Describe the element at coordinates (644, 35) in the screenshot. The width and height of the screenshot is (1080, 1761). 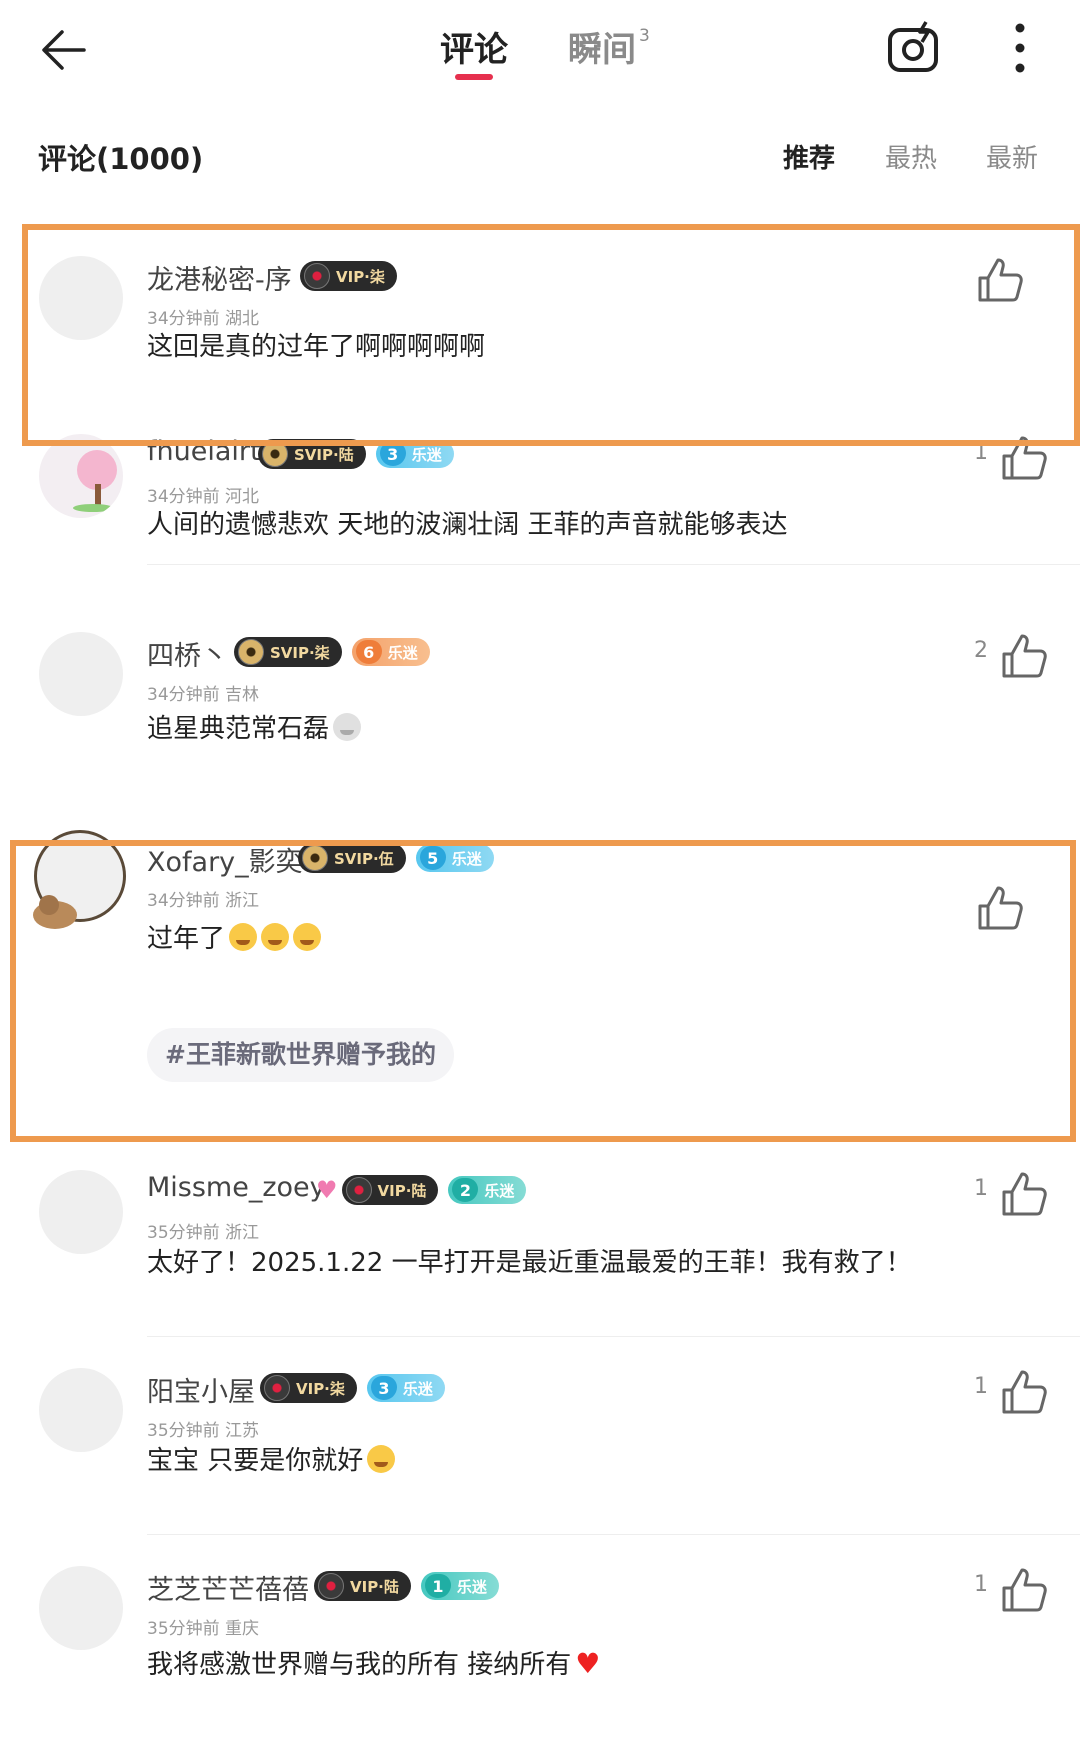
I see `tab-moments-count: 3` at that location.